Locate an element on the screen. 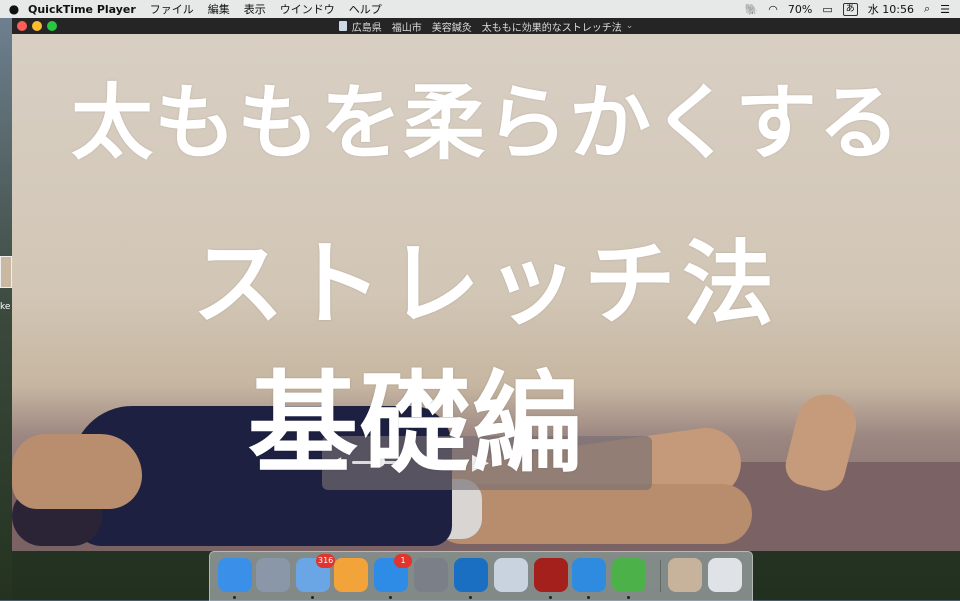 Image resolution: width=960 pixels, height=601 pixels. safari-icon is located at coordinates (589, 575).